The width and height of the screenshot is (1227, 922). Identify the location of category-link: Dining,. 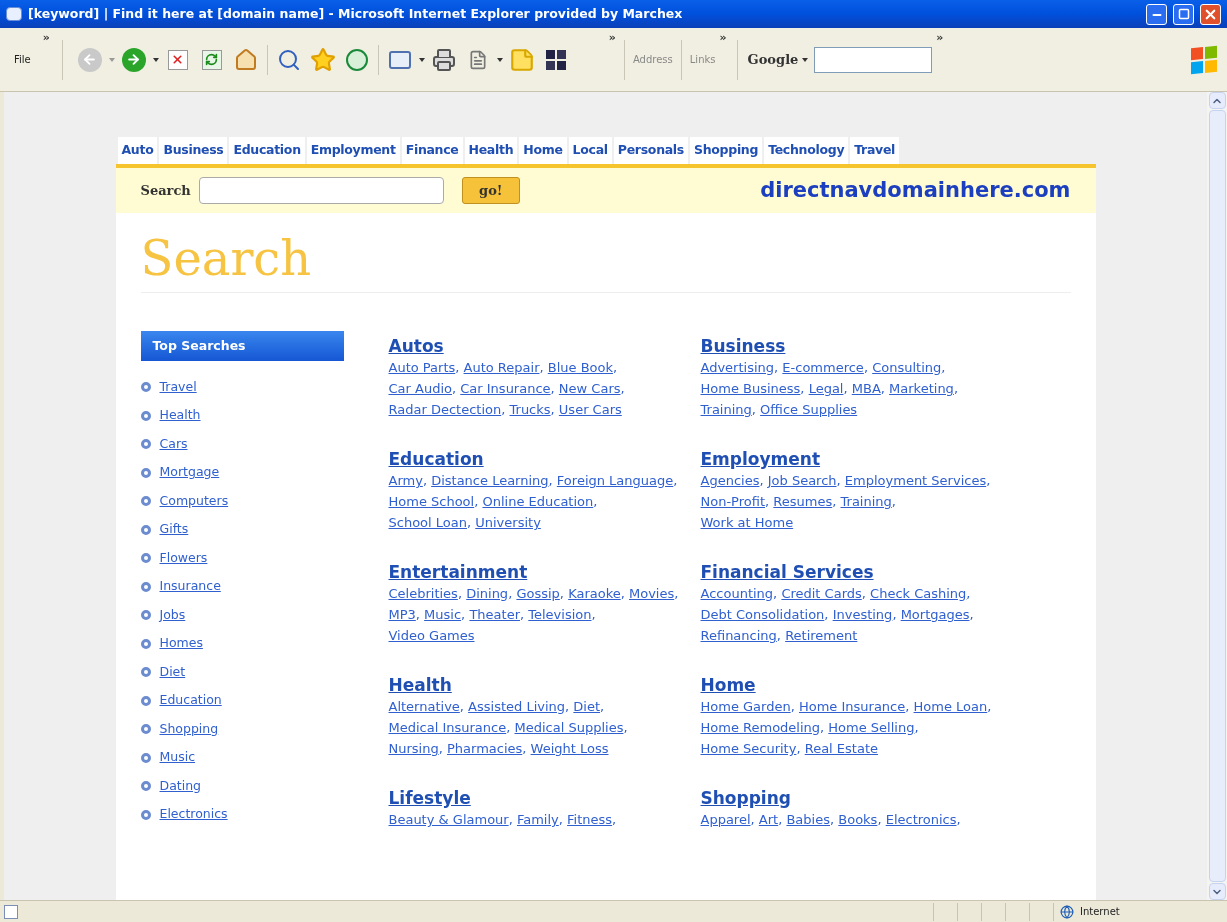
(489, 593).